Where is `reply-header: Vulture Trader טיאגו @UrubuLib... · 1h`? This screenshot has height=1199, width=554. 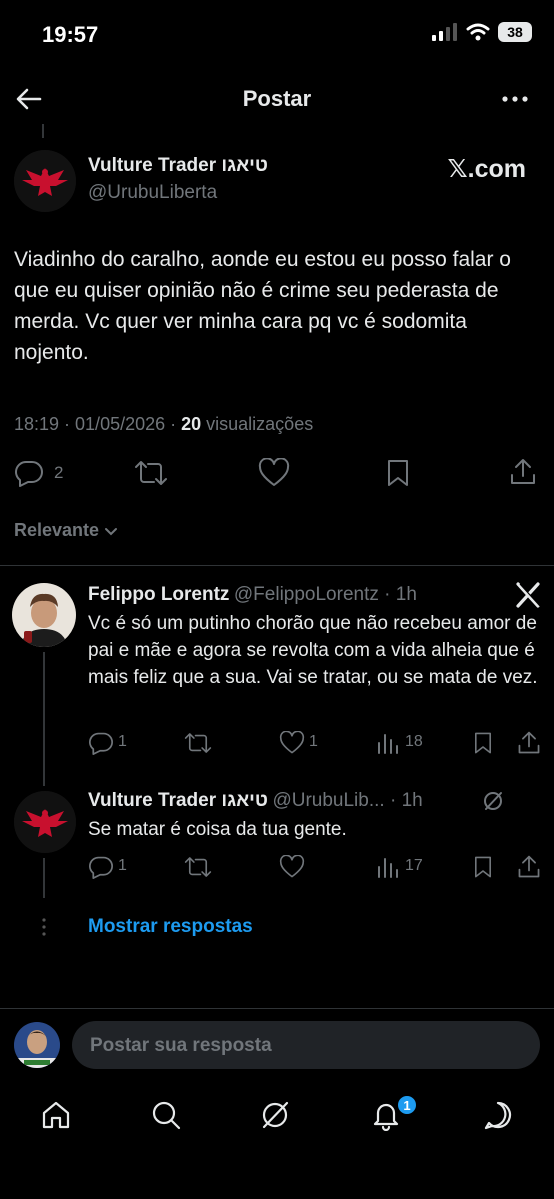 reply-header: Vulture Trader טיאגו @UrubuLib... · 1h is located at coordinates (255, 801).